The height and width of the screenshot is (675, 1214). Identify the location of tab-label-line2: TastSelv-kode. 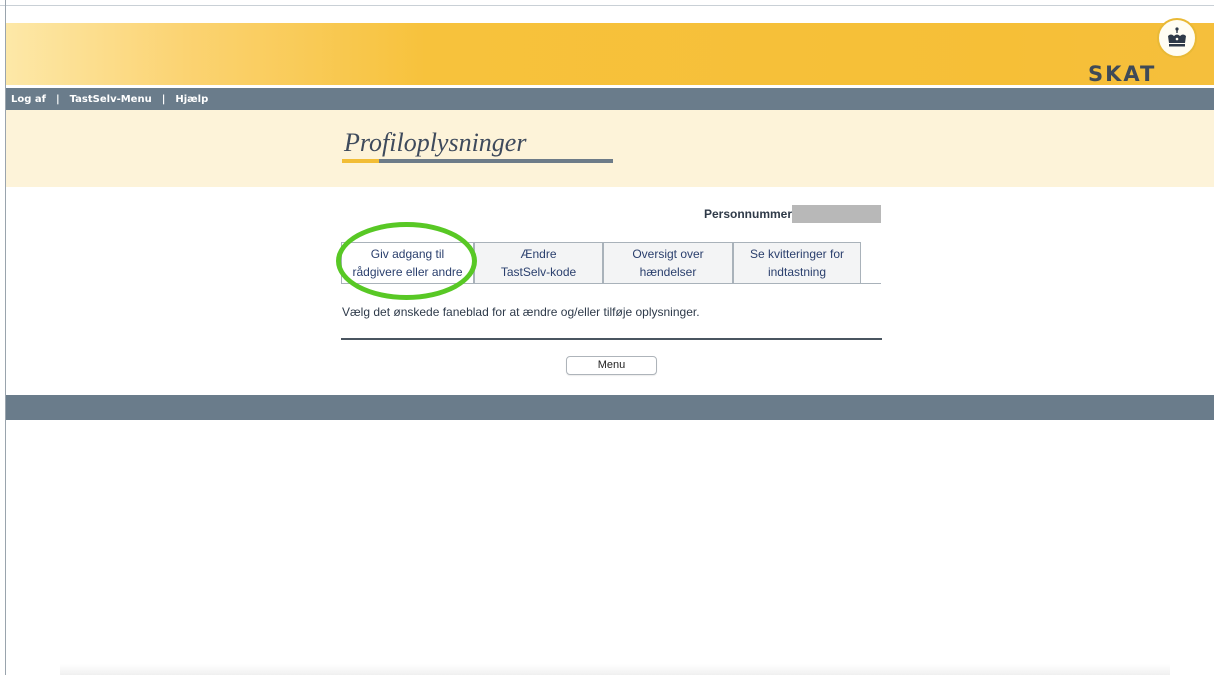
(538, 272).